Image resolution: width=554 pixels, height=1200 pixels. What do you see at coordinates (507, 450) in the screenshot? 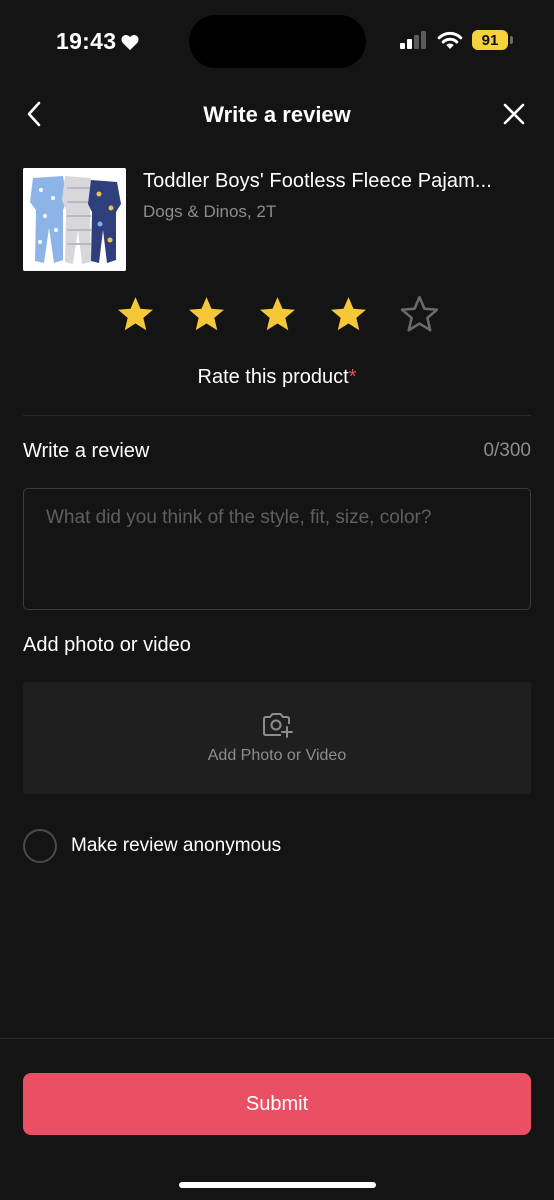
I see `character-counter: 0/300` at bounding box center [507, 450].